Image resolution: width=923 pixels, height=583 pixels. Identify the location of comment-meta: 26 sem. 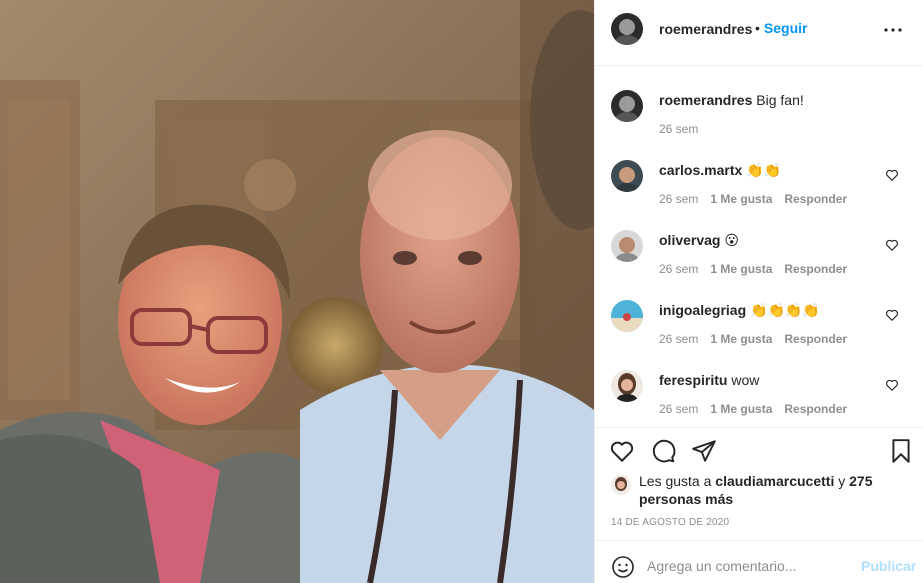
(684, 129).